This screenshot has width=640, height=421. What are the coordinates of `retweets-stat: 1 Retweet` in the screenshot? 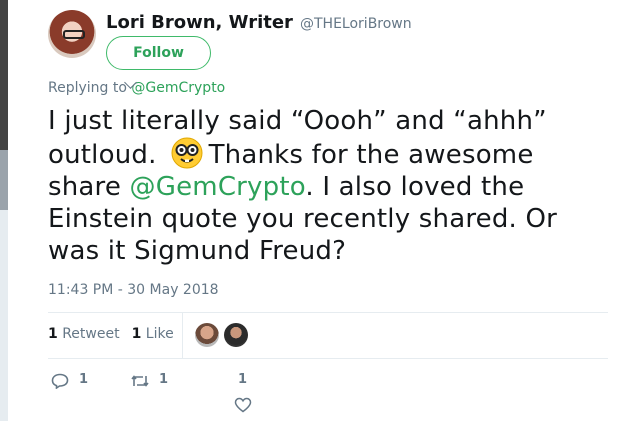 It's located at (84, 334).